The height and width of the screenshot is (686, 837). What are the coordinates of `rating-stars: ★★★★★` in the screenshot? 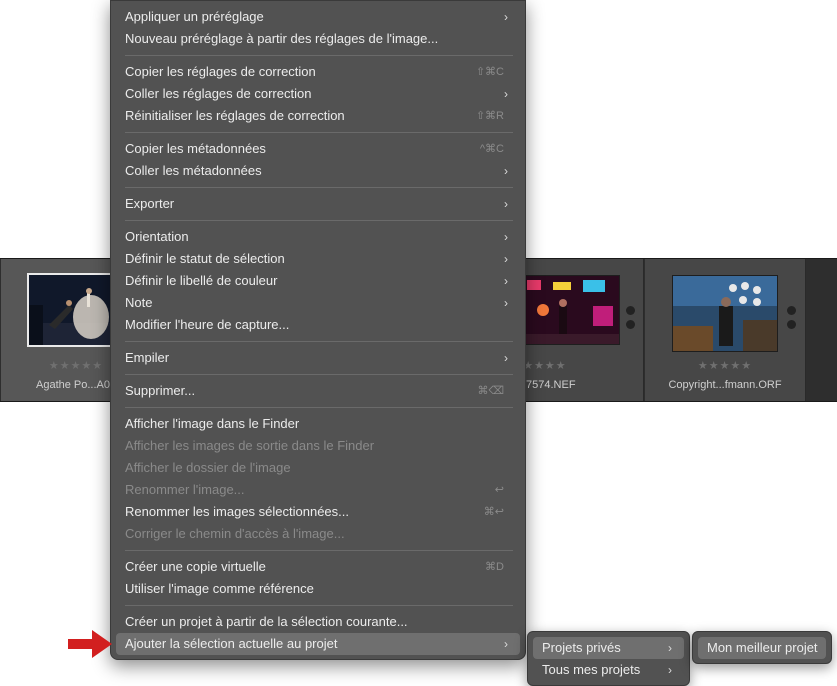 It's located at (725, 365).